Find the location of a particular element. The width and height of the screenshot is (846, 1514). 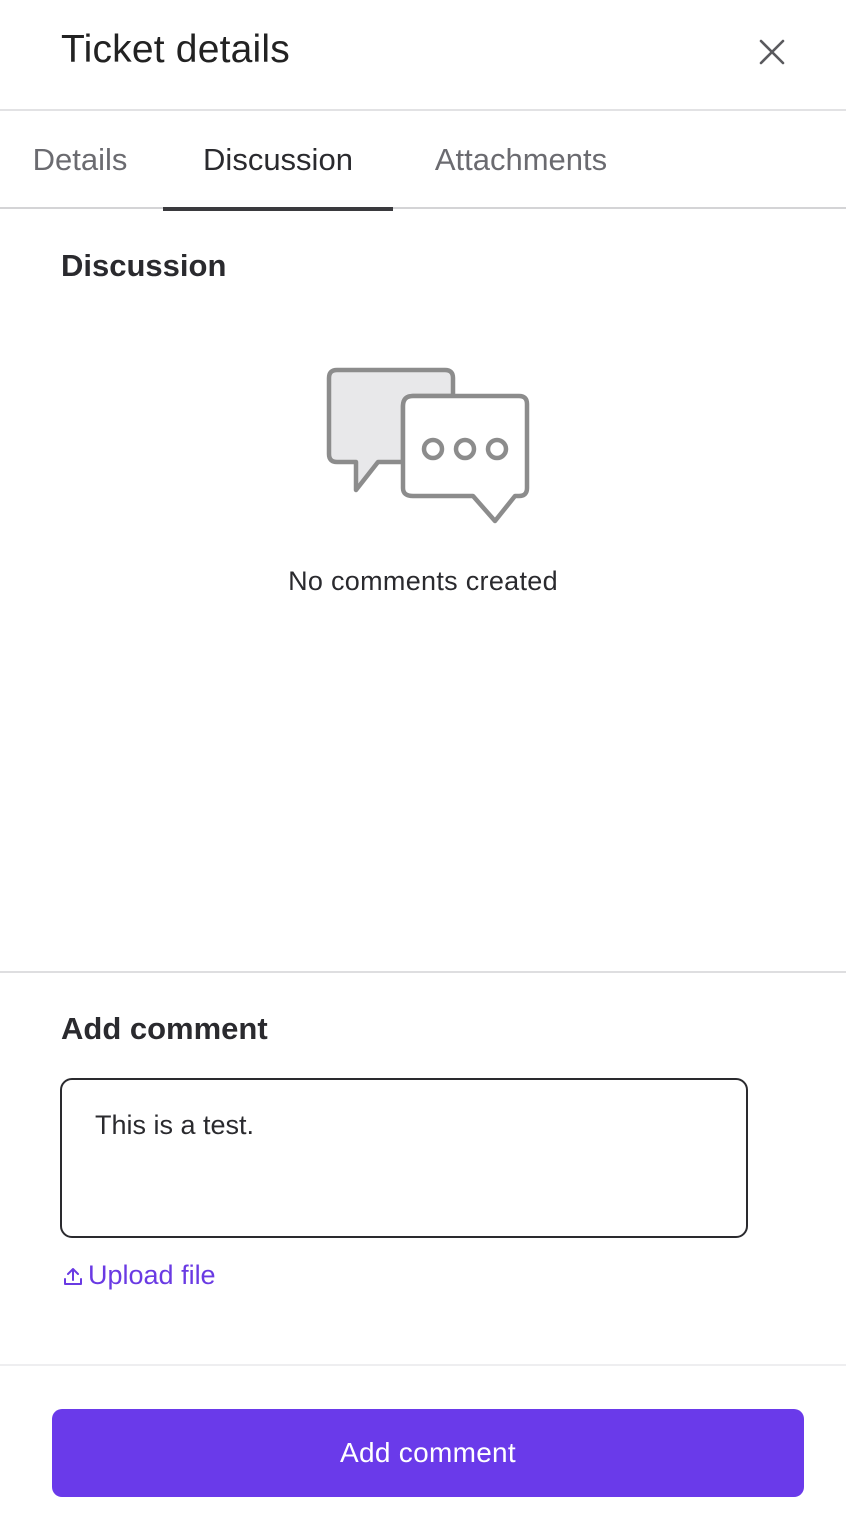

panel-title: Ticket details is located at coordinates (175, 49).